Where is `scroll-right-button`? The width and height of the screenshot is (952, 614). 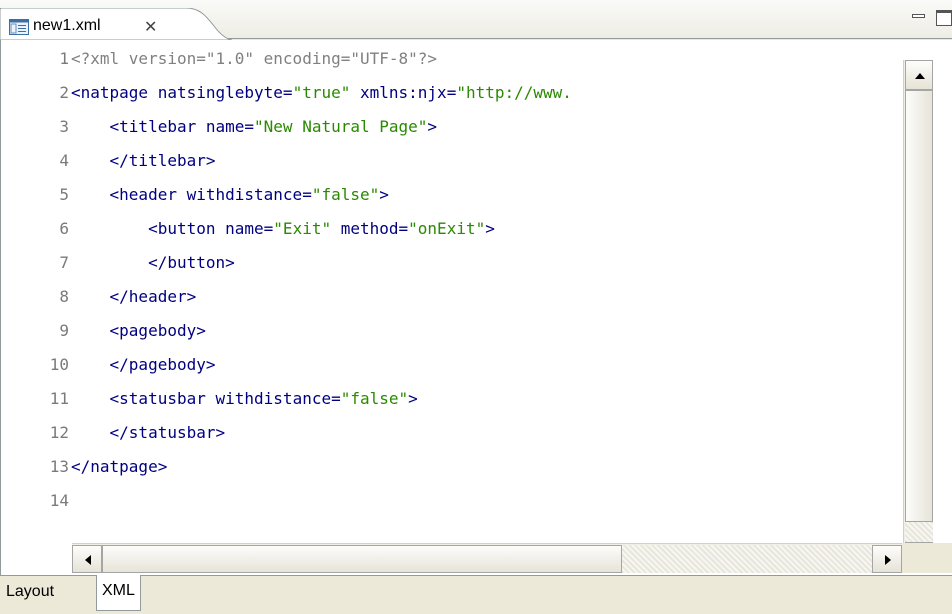 scroll-right-button is located at coordinates (887, 559).